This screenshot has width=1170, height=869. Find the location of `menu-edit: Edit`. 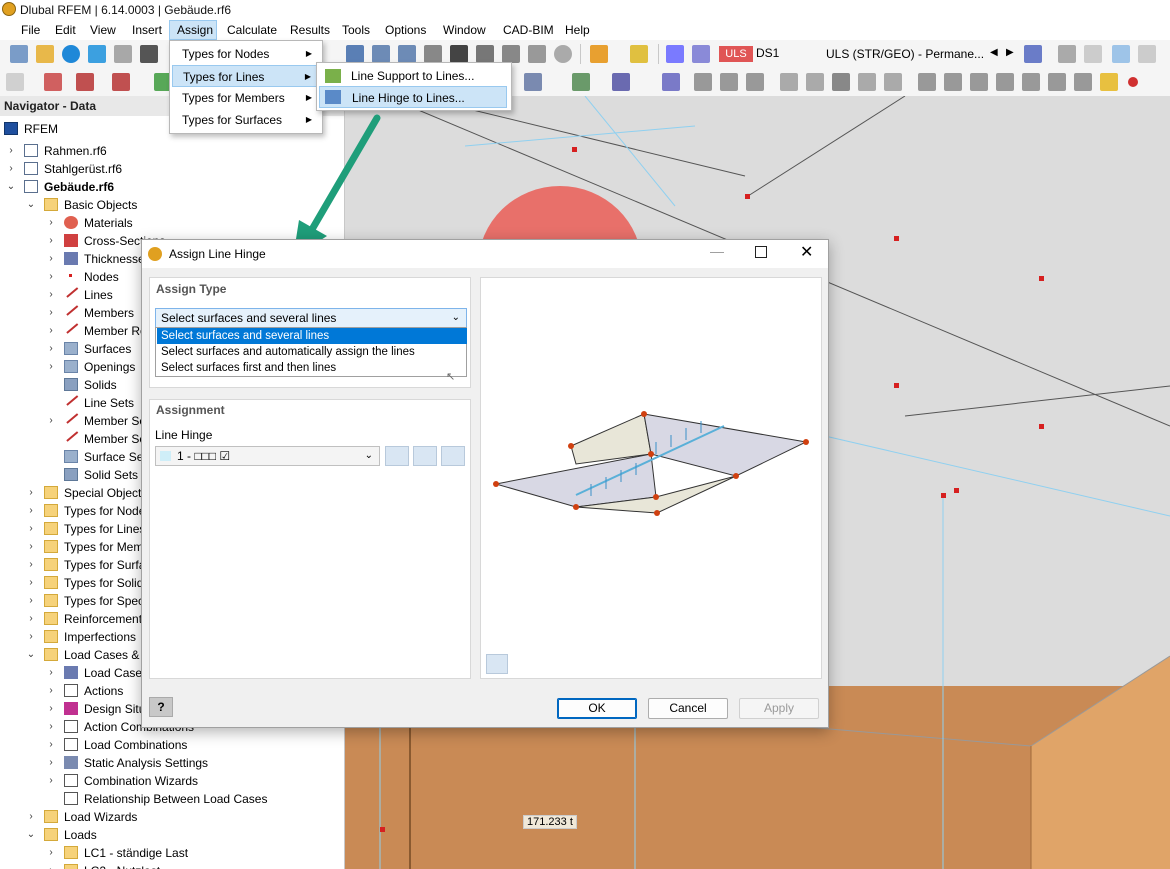

menu-edit: Edit is located at coordinates (65, 30).